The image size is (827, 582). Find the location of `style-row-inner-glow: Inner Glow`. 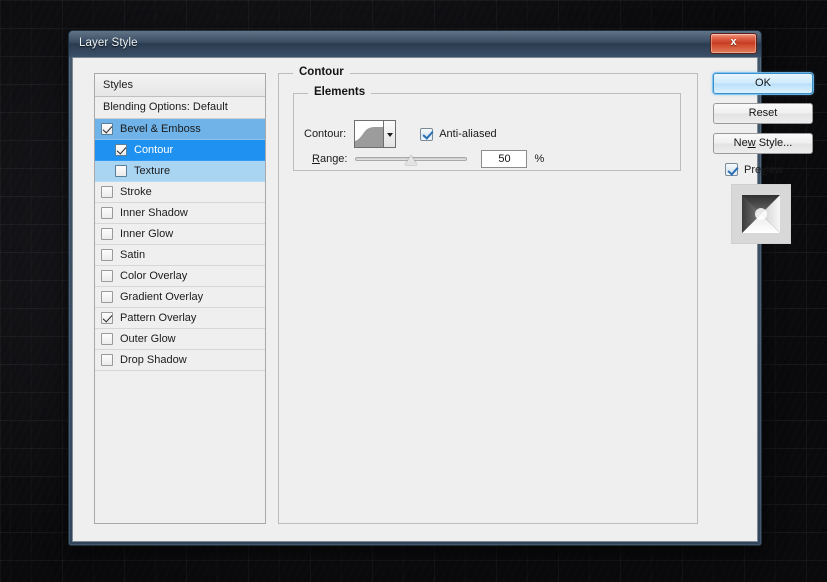

style-row-inner-glow: Inner Glow is located at coordinates (180, 234).